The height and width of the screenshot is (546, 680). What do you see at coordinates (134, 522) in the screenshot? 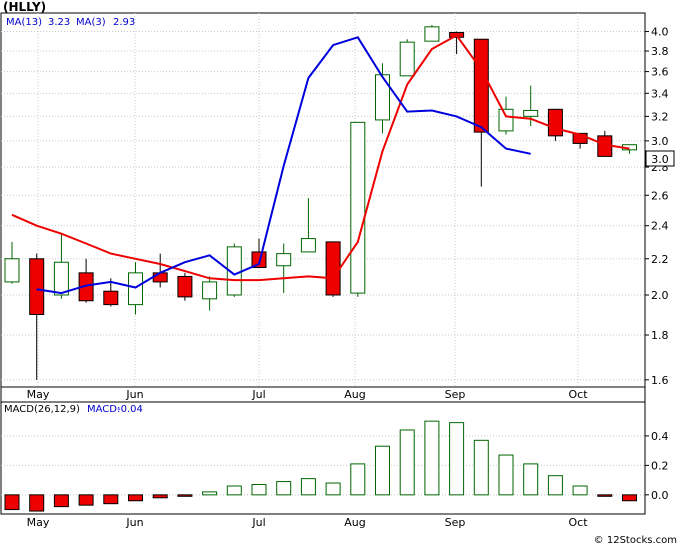
I see `month-label-bottom: Jun` at bounding box center [134, 522].